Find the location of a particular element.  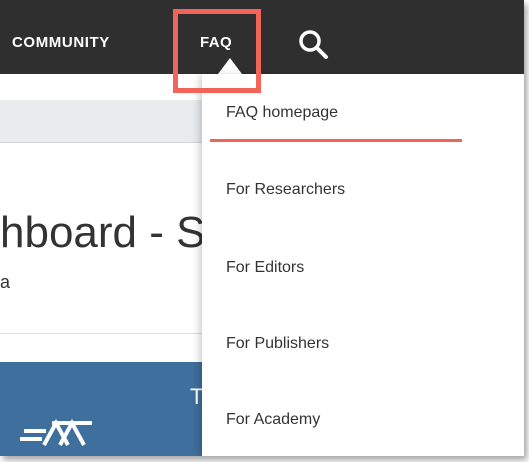

page-title: hboard - S is located at coordinates (103, 232).